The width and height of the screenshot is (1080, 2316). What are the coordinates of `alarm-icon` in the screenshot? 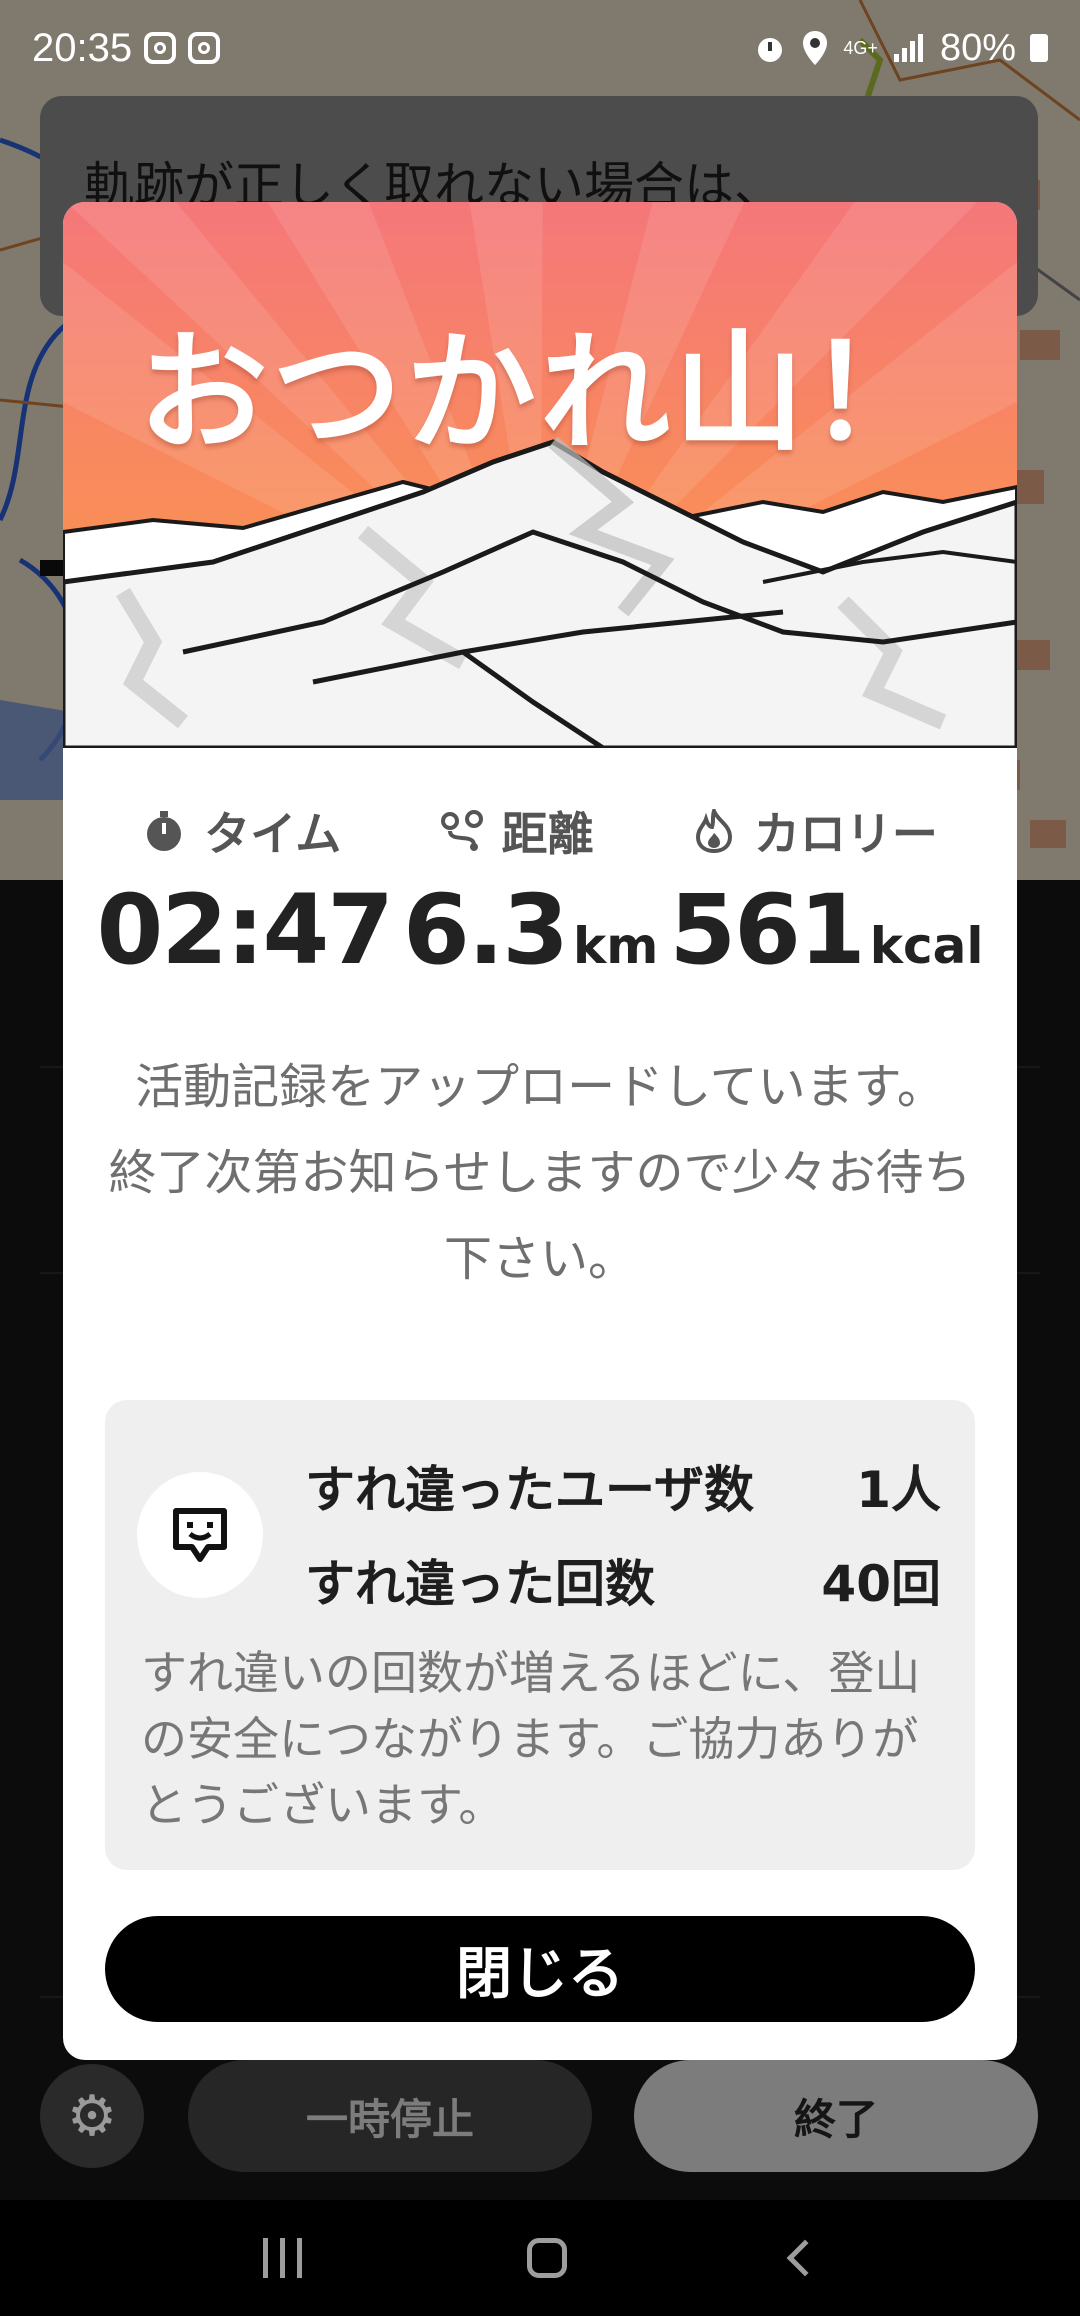 It's located at (770, 50).